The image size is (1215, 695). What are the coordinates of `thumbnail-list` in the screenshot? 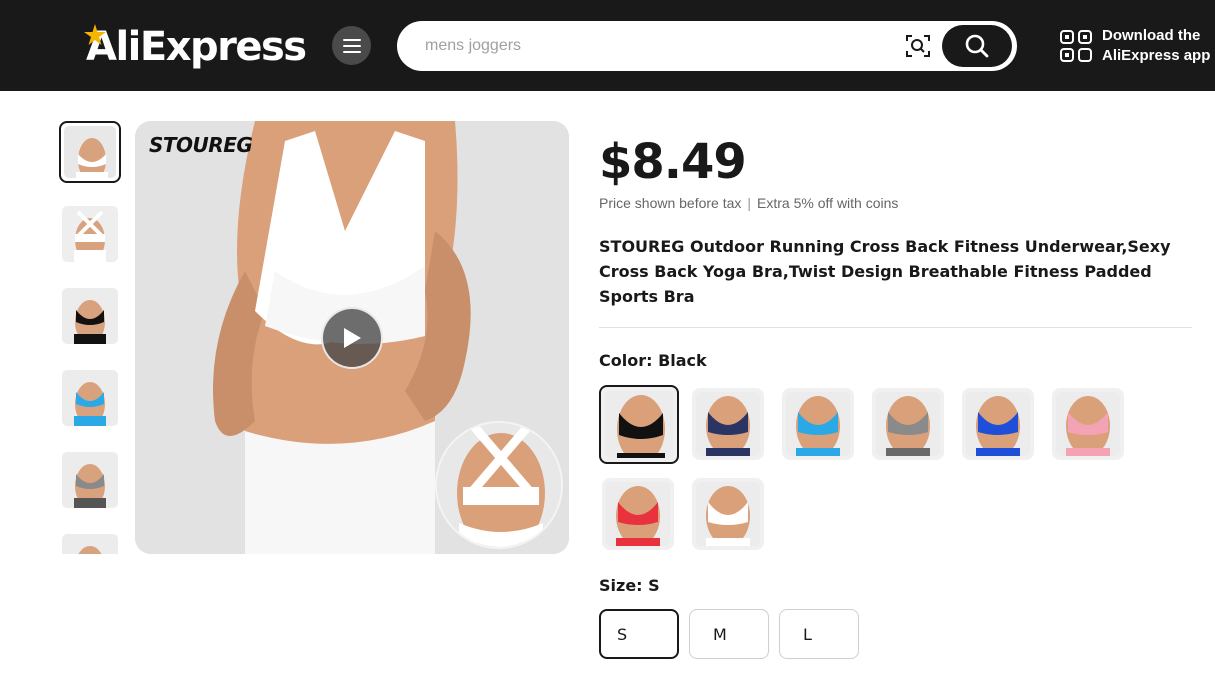 It's located at (90, 337).